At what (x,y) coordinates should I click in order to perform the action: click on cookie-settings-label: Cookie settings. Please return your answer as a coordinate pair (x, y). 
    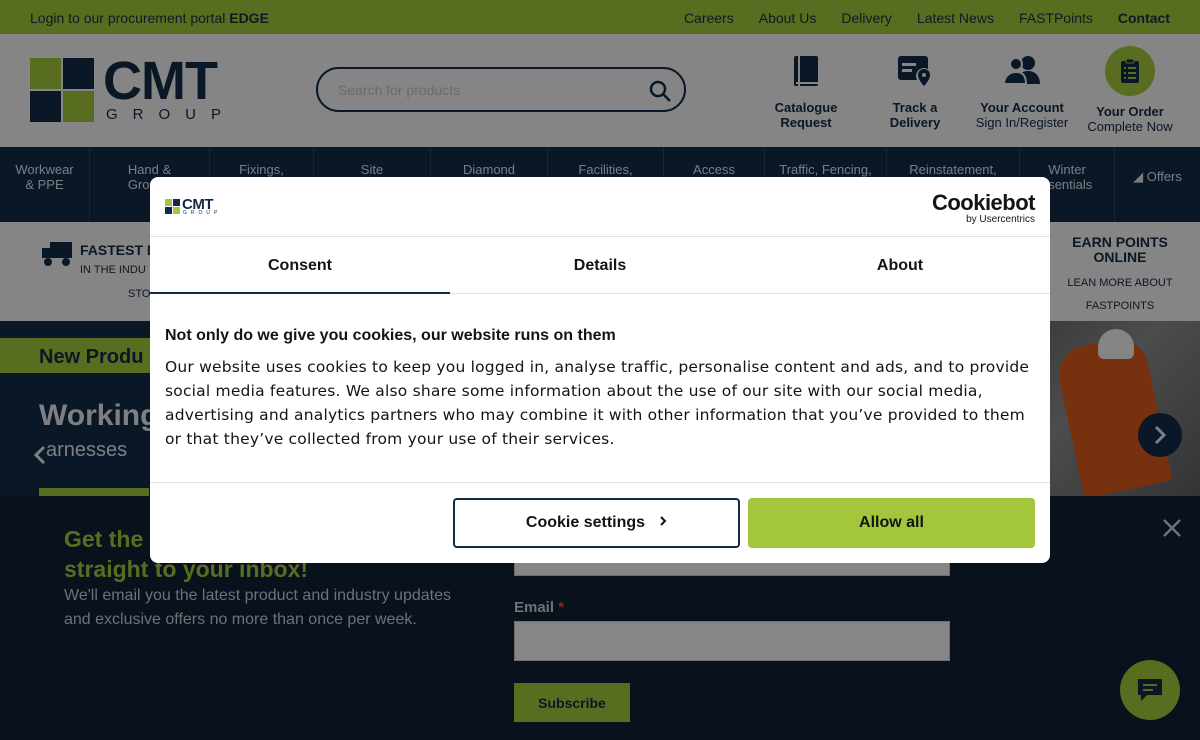
    Looking at the image, I should click on (585, 522).